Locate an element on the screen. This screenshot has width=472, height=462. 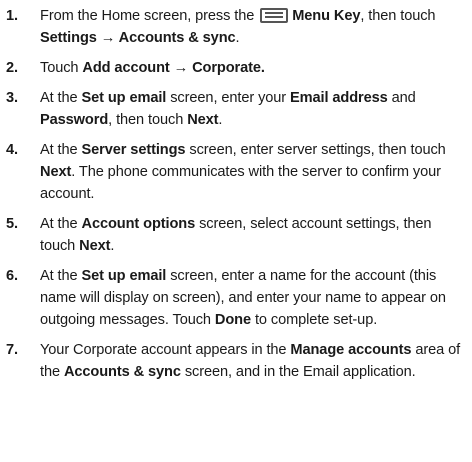
accounts-sync-label: Accounts & sync is located at coordinates (122, 372).